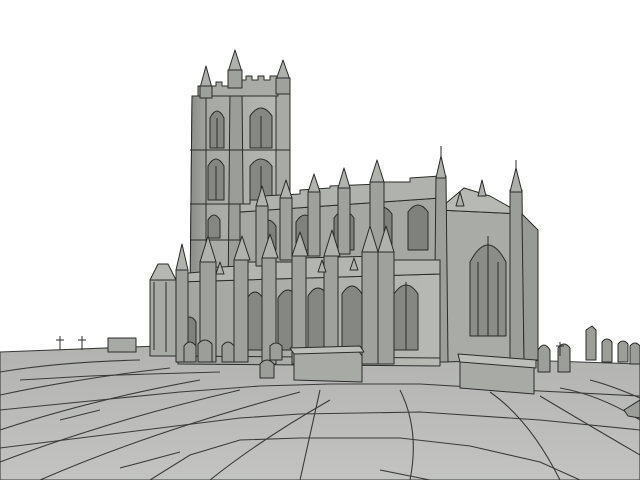 The image size is (640, 480). Describe the element at coordinates (328, 366) in the screenshot. I see `tomb-chest-center` at that location.